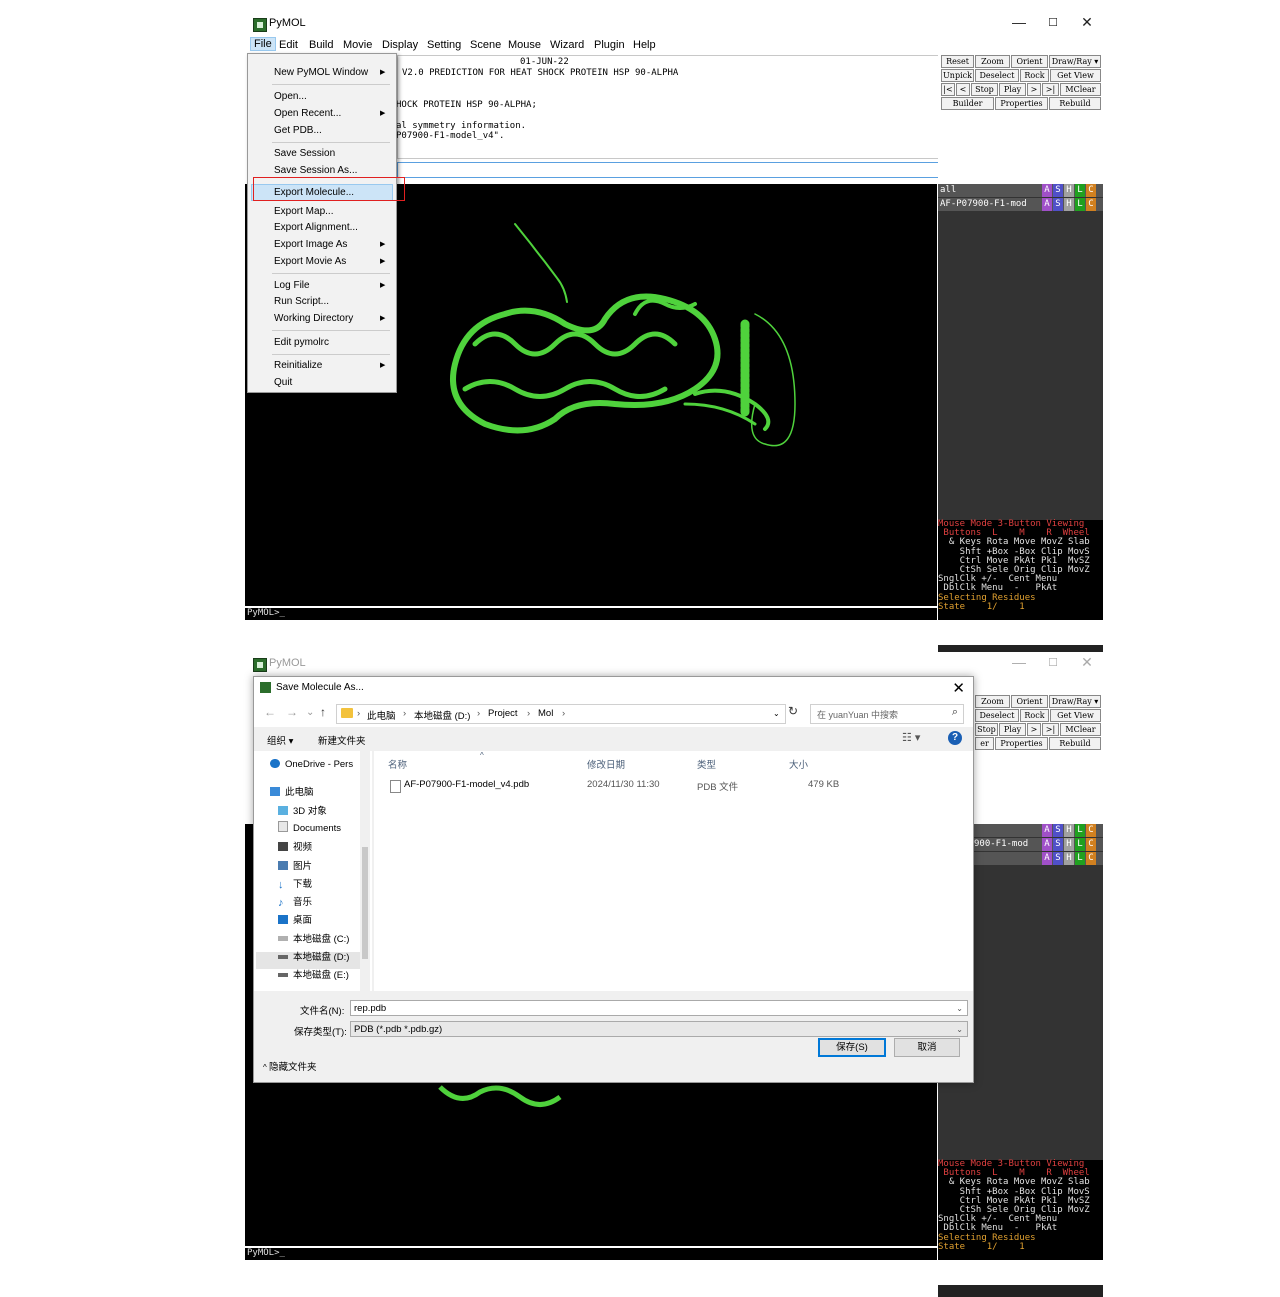 The image size is (1280, 1297). I want to click on orient-button: Orient, so click(1029, 61).